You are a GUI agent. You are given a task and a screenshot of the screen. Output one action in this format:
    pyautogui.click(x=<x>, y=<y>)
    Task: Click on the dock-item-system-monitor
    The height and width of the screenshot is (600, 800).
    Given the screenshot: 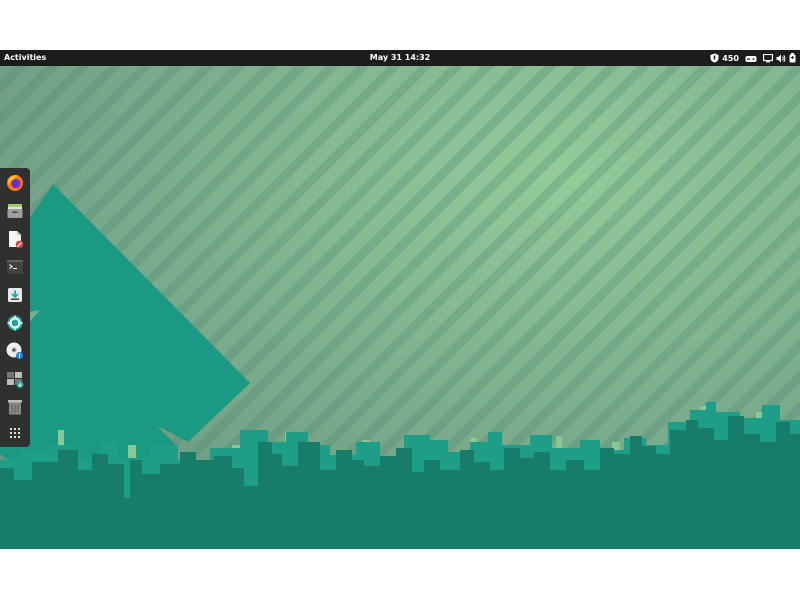 What is the action you would take?
    pyautogui.click(x=15, y=379)
    